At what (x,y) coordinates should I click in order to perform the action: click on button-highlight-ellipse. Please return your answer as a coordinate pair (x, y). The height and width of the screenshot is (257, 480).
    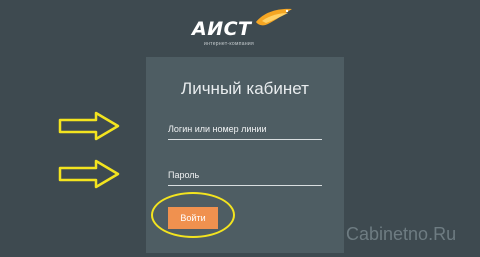
    Looking at the image, I should click on (193, 215).